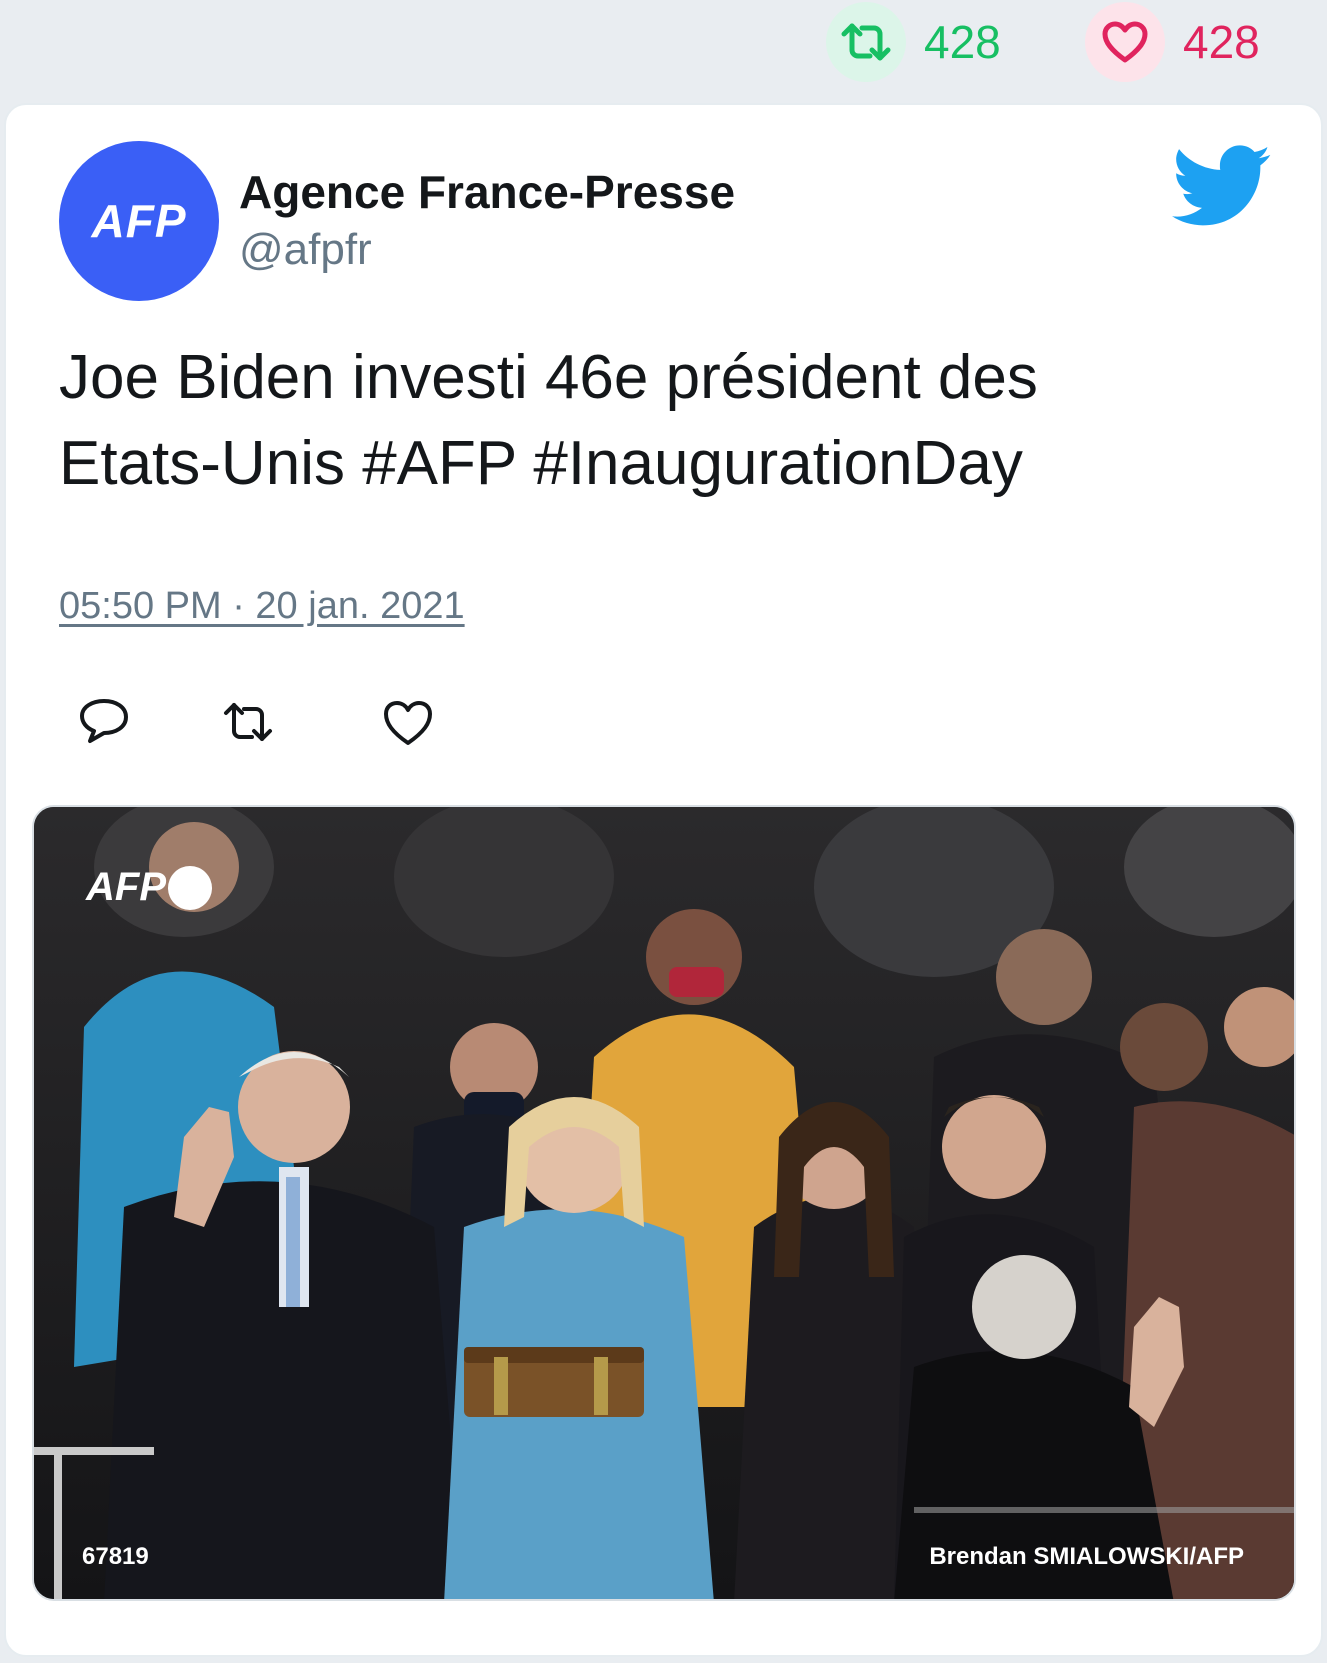 The width and height of the screenshot is (1327, 1663). I want to click on reply-icon, so click(104, 723).